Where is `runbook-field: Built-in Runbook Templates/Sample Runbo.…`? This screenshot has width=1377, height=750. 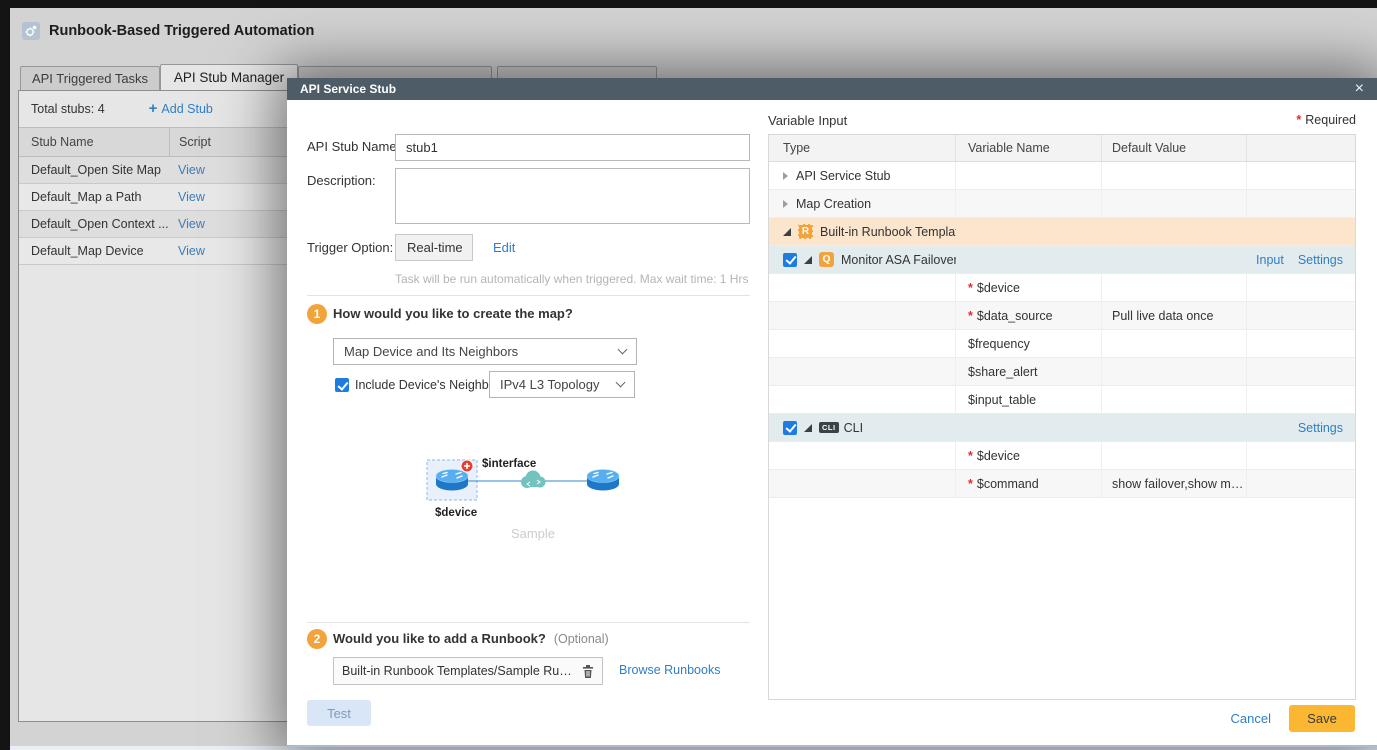
runbook-field: Built-in Runbook Templates/Sample Runbo.… is located at coordinates (468, 671).